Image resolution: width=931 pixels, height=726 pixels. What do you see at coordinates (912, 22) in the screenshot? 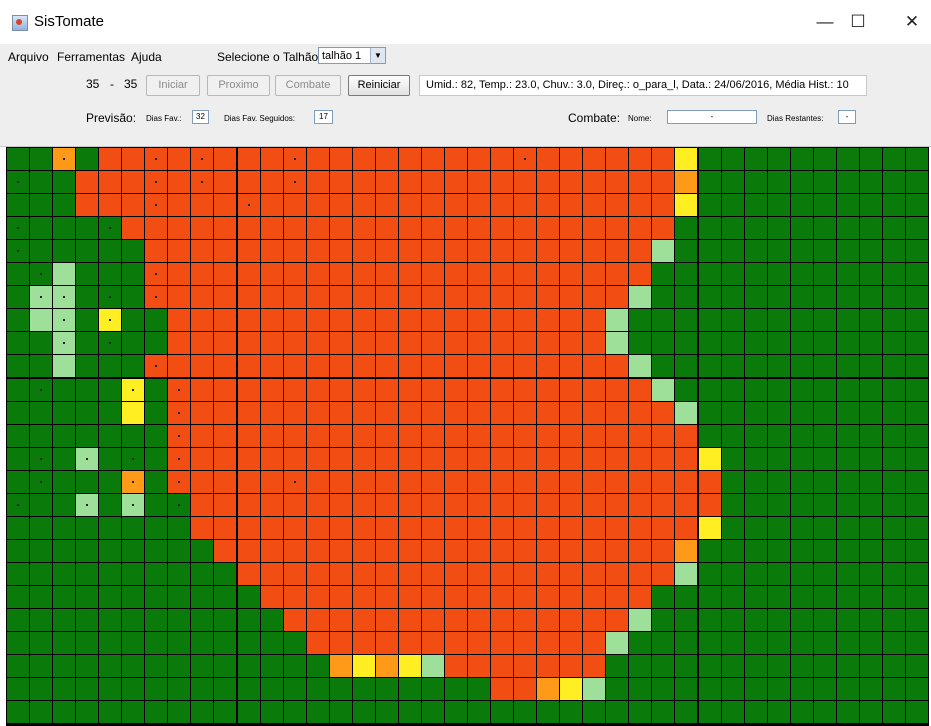
I see `close-button: ✕` at bounding box center [912, 22].